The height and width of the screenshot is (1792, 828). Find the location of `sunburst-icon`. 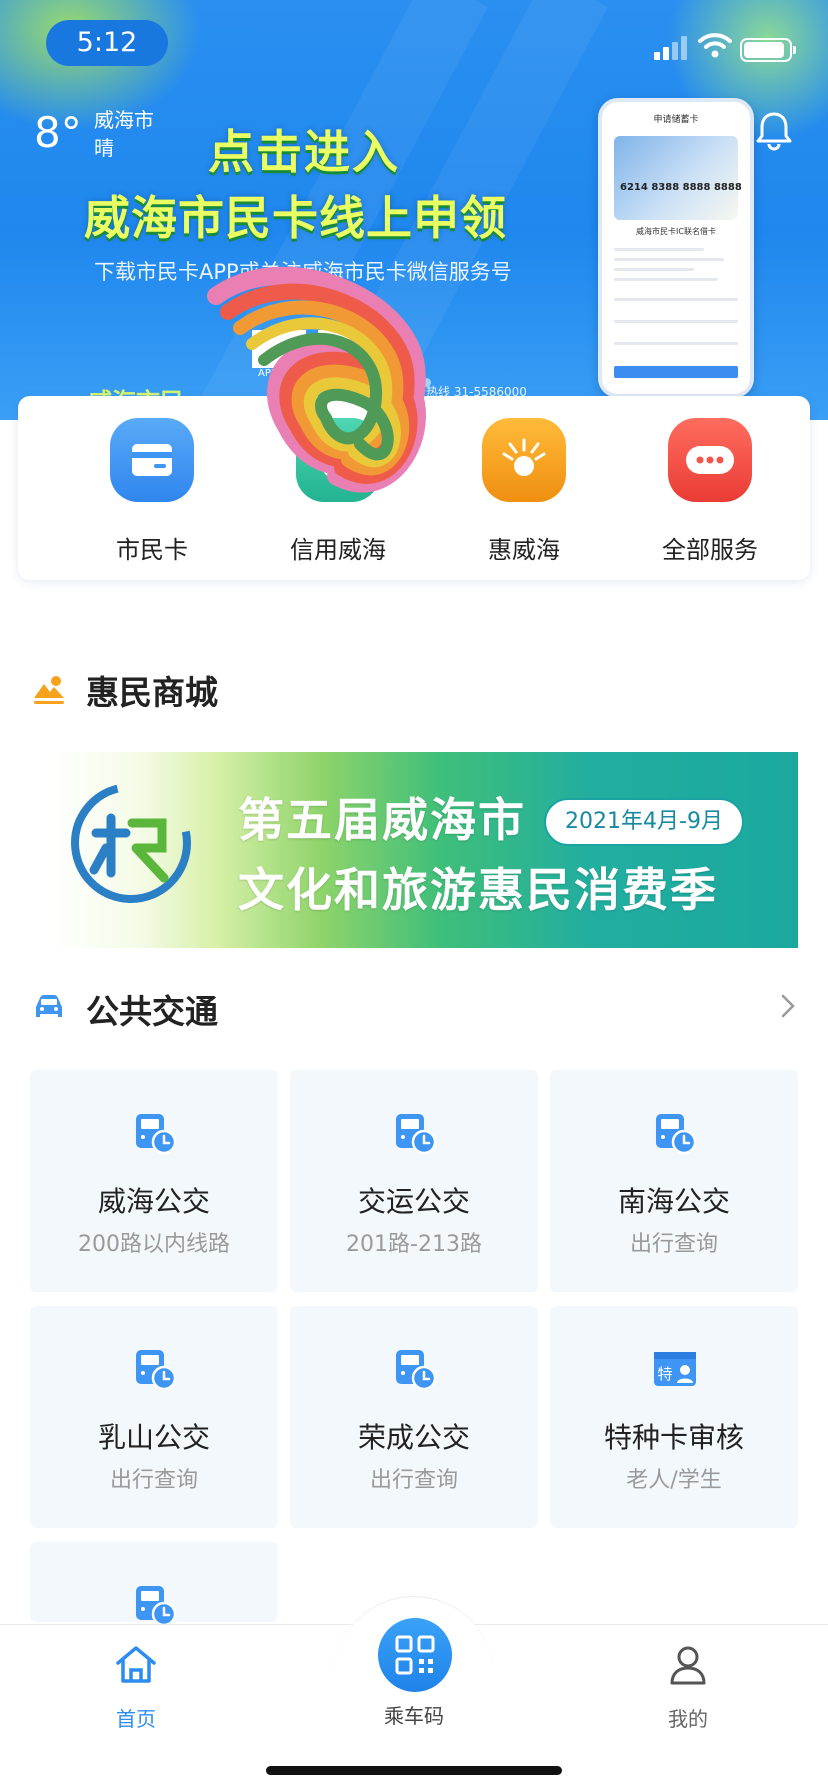

sunburst-icon is located at coordinates (524, 460).